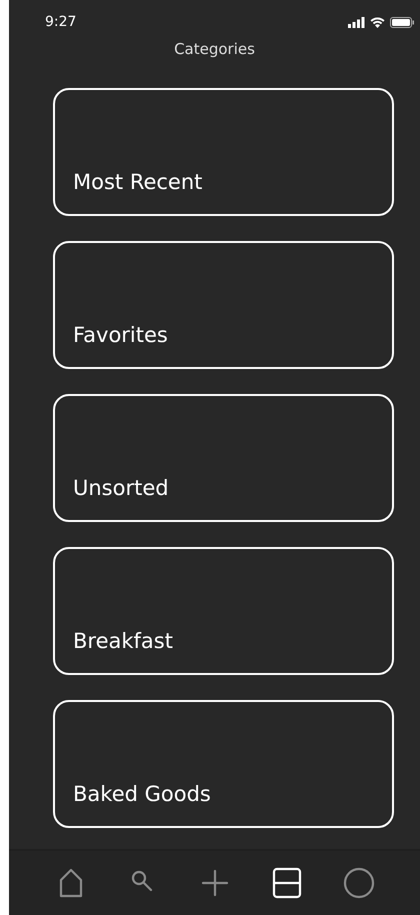 Image resolution: width=420 pixels, height=915 pixels. I want to click on signal-icon, so click(356, 22).